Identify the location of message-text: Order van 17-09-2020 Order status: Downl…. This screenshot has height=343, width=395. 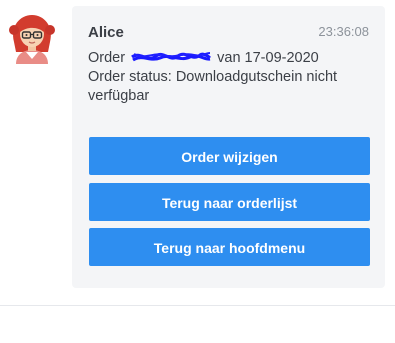
(232, 77).